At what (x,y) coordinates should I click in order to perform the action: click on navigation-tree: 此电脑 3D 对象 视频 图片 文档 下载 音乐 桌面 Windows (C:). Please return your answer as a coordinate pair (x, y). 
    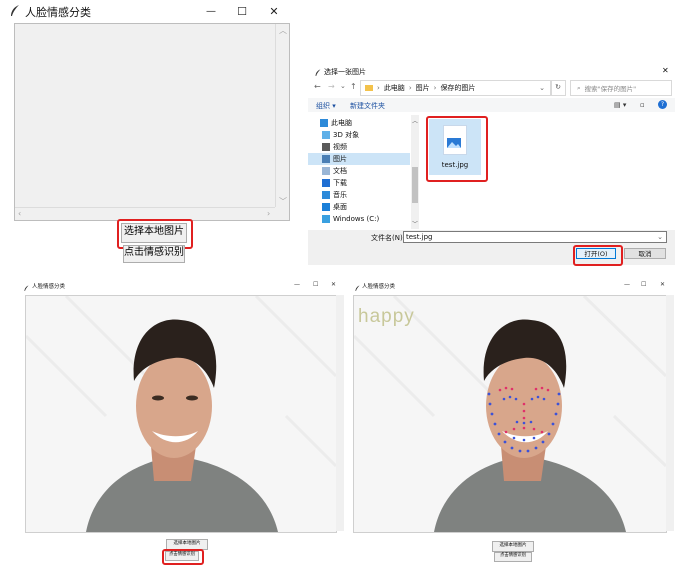
    Looking at the image, I should click on (363, 172).